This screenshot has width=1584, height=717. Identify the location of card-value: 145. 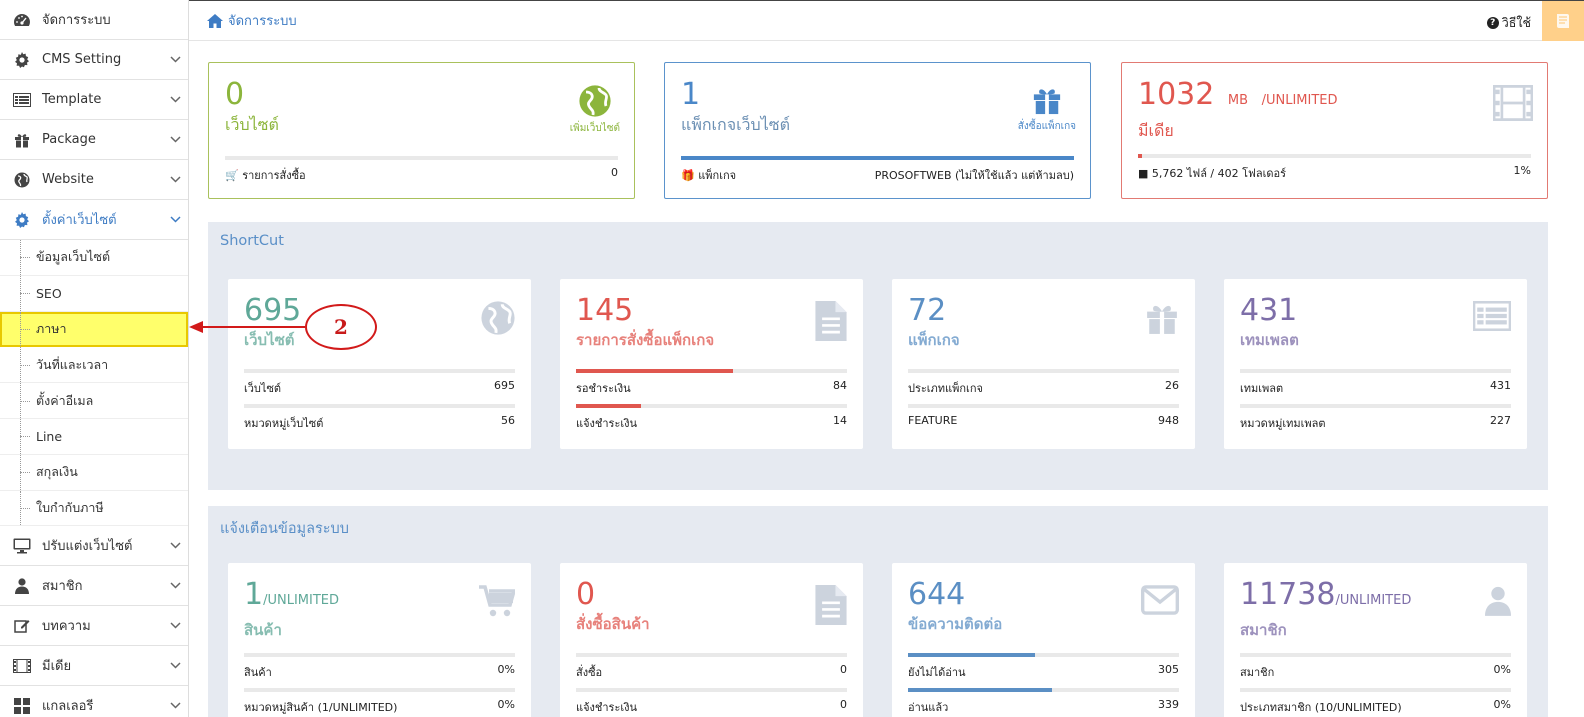
(711, 311).